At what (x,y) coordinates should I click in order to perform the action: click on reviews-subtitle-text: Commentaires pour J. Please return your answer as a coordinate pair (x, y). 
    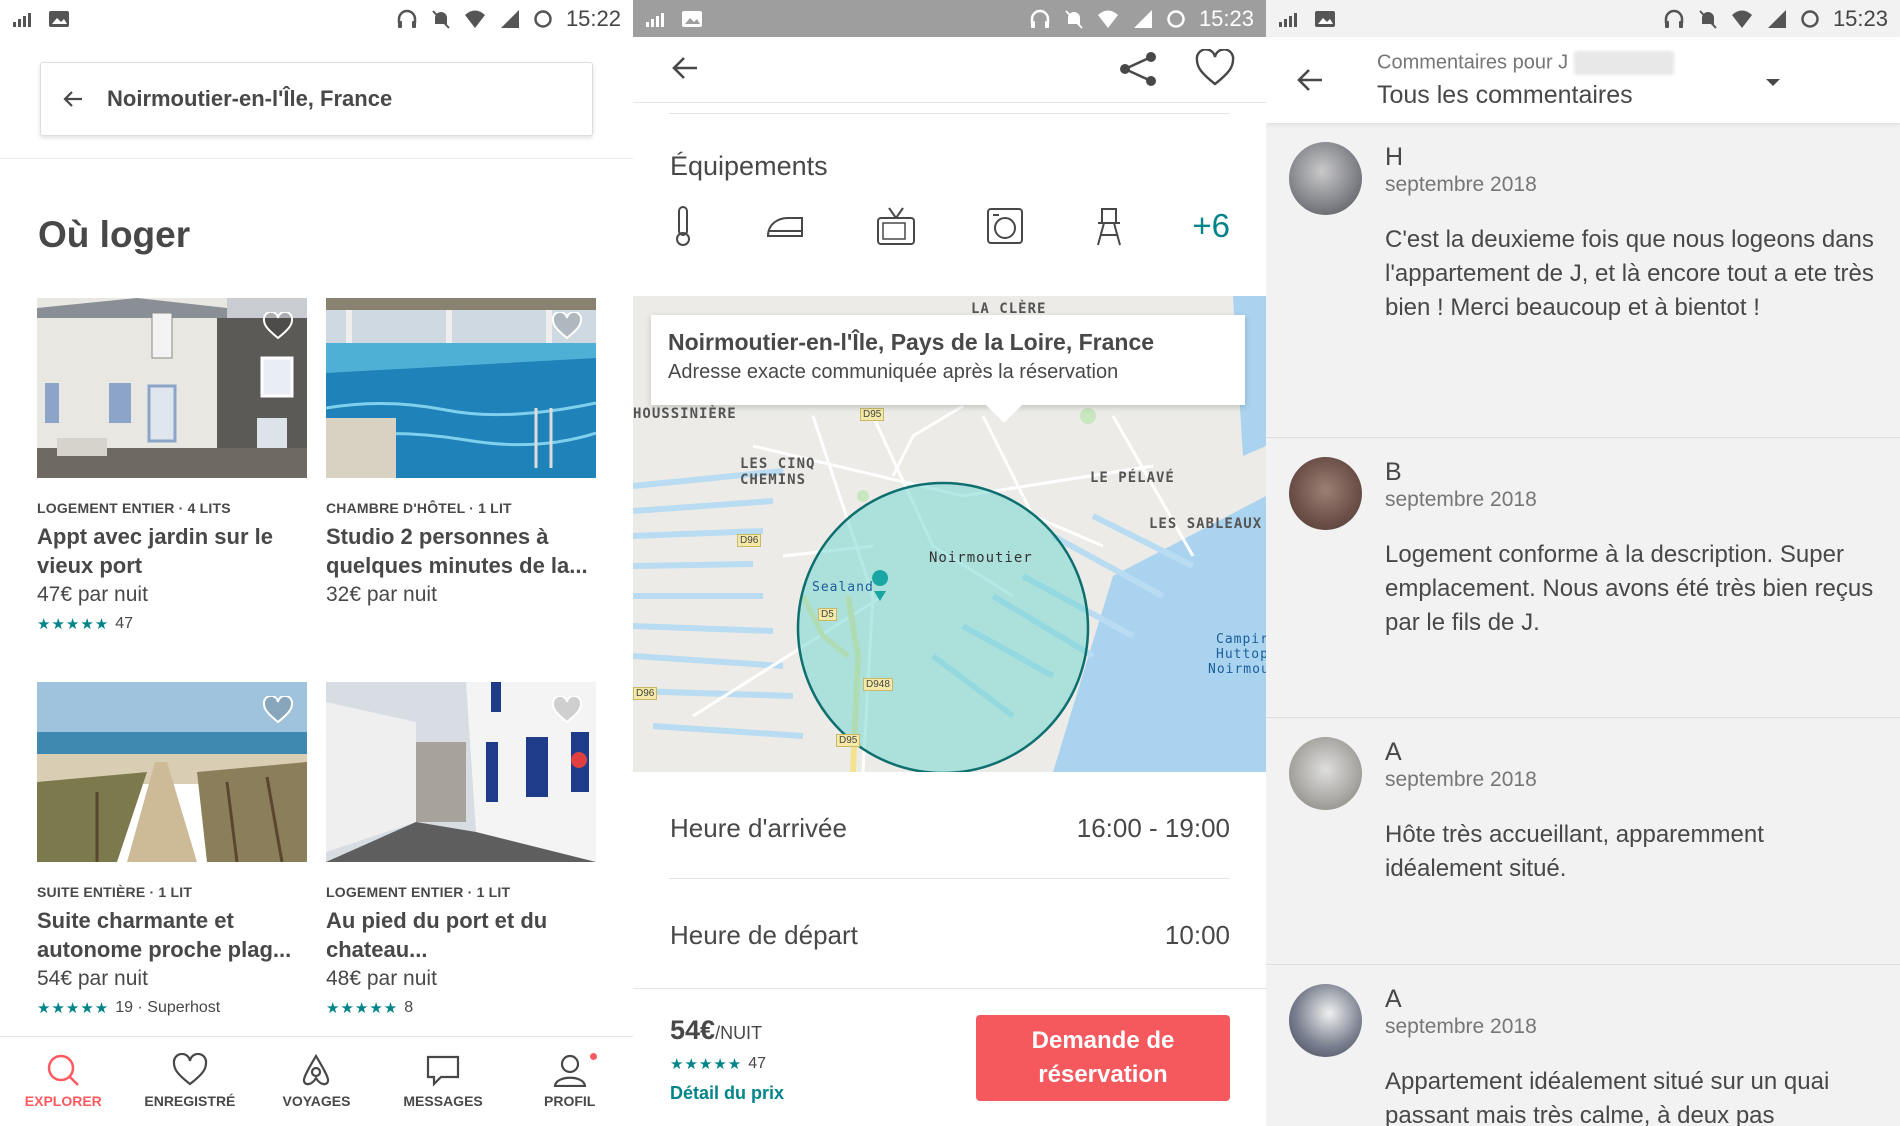
    Looking at the image, I should click on (1473, 62).